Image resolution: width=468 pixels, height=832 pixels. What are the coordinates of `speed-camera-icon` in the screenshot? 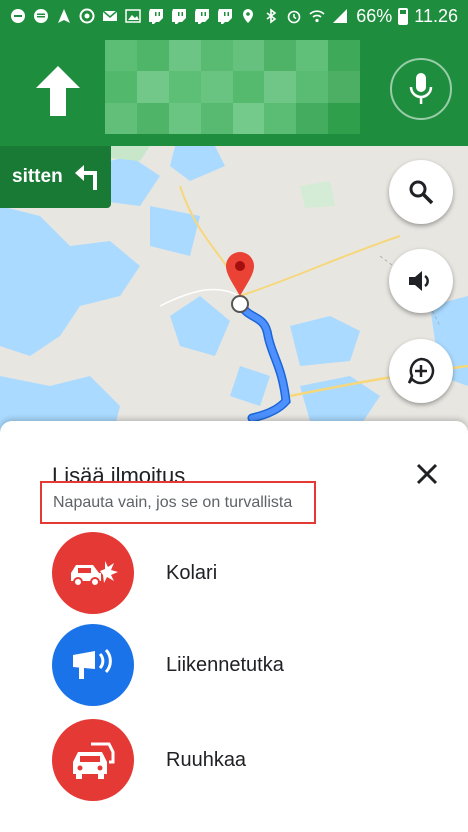 It's located at (93, 665).